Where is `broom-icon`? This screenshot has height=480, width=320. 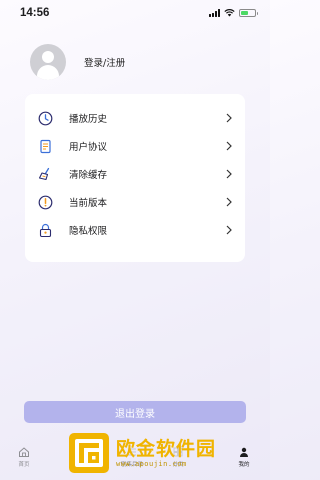
broom-icon is located at coordinates (45, 174).